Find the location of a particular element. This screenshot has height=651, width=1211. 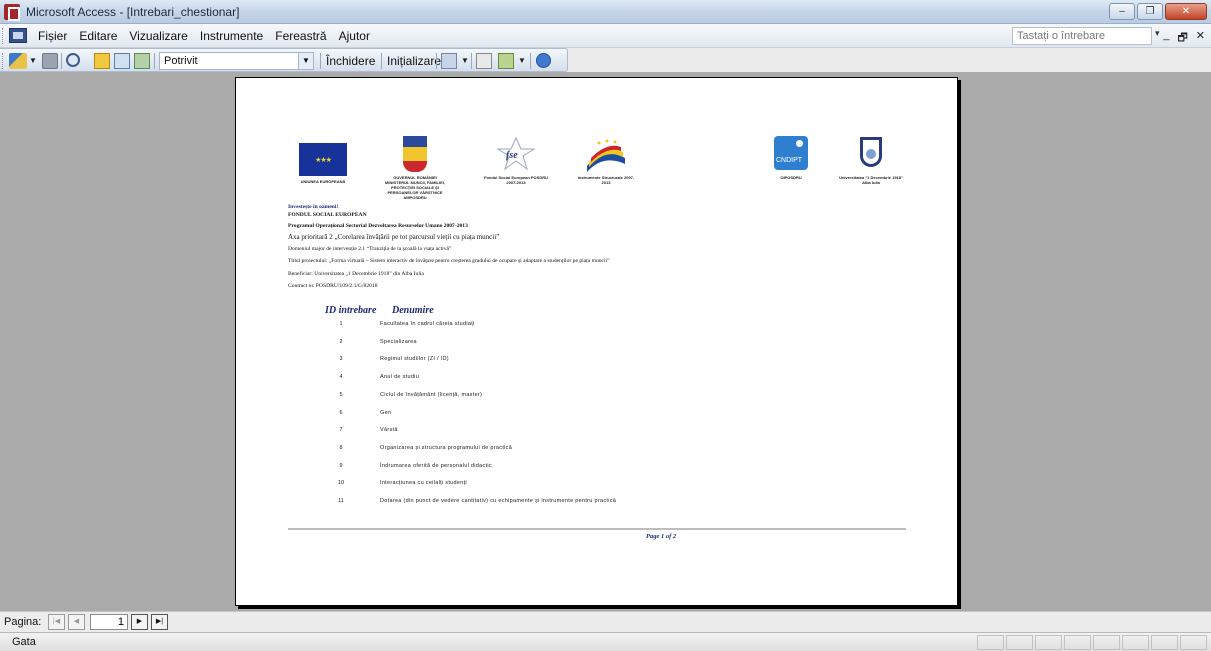

toolbar-grip-handle is located at coordinates (3, 61).